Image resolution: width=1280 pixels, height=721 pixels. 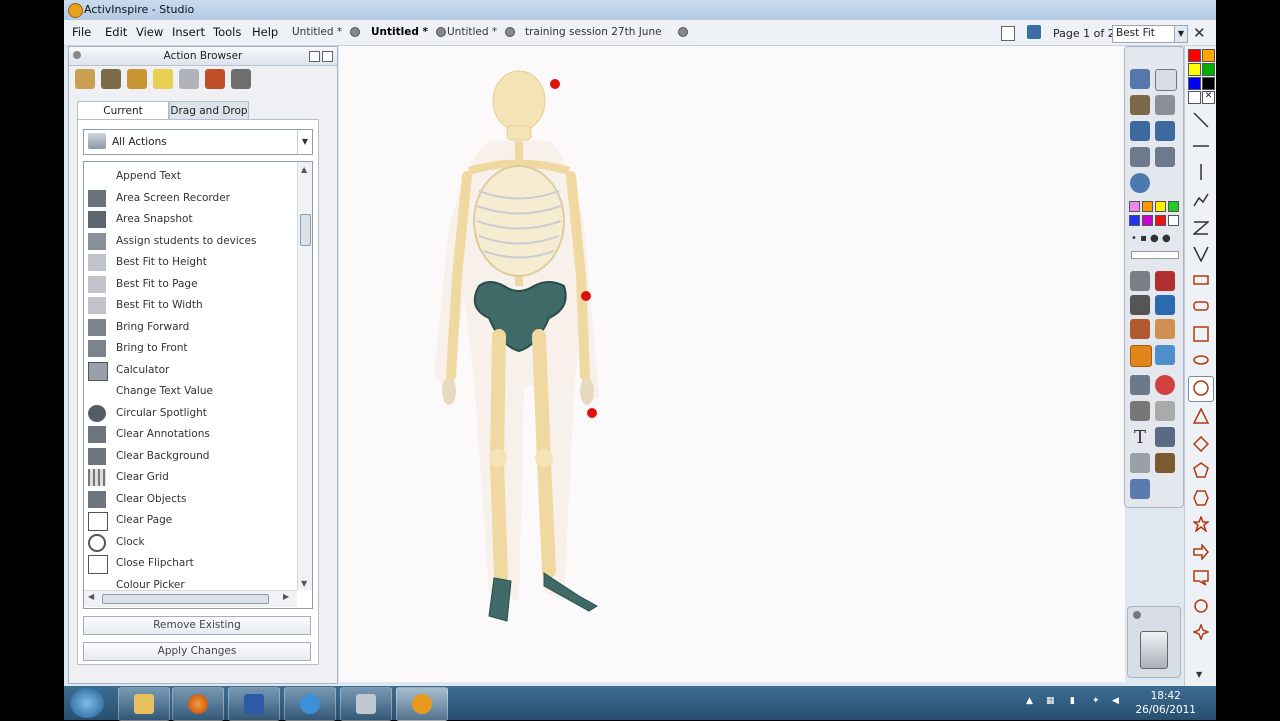 What do you see at coordinates (189, 79) in the screenshot?
I see `property-browser-icon` at bounding box center [189, 79].